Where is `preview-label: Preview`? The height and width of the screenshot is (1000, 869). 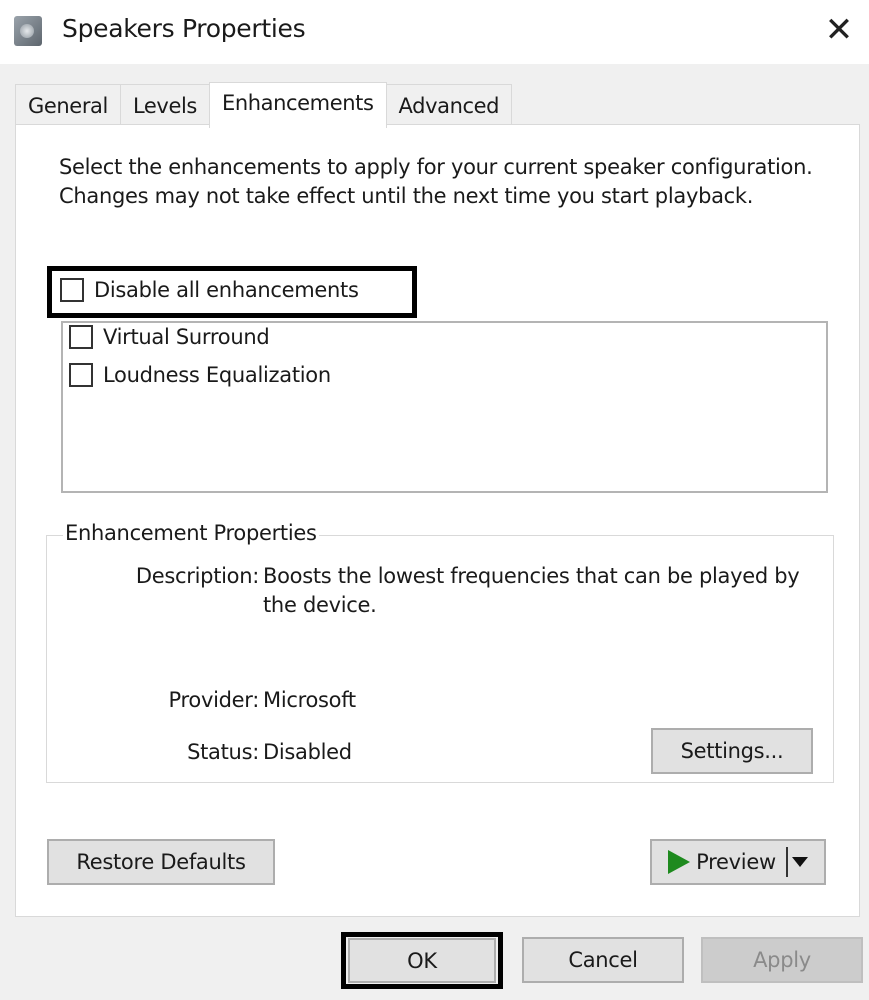 preview-label: Preview is located at coordinates (736, 862).